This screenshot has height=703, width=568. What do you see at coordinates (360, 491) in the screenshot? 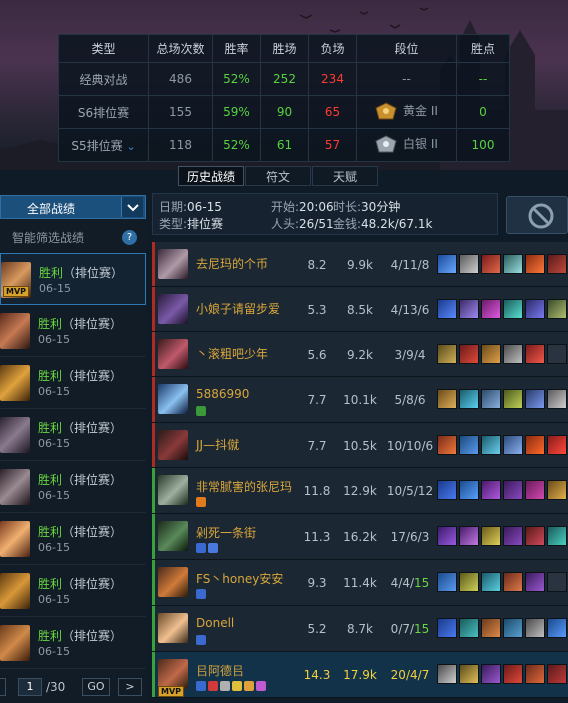
I see `table-row: 非常腻害的张尼玛 11.8 12.9k 10/5/12` at bounding box center [360, 491].